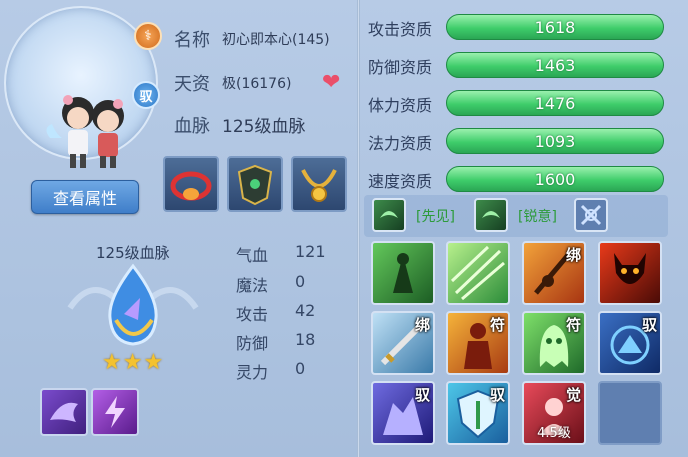  What do you see at coordinates (252, 372) in the screenshot?
I see `stat-label: 灵力` at bounding box center [252, 372].